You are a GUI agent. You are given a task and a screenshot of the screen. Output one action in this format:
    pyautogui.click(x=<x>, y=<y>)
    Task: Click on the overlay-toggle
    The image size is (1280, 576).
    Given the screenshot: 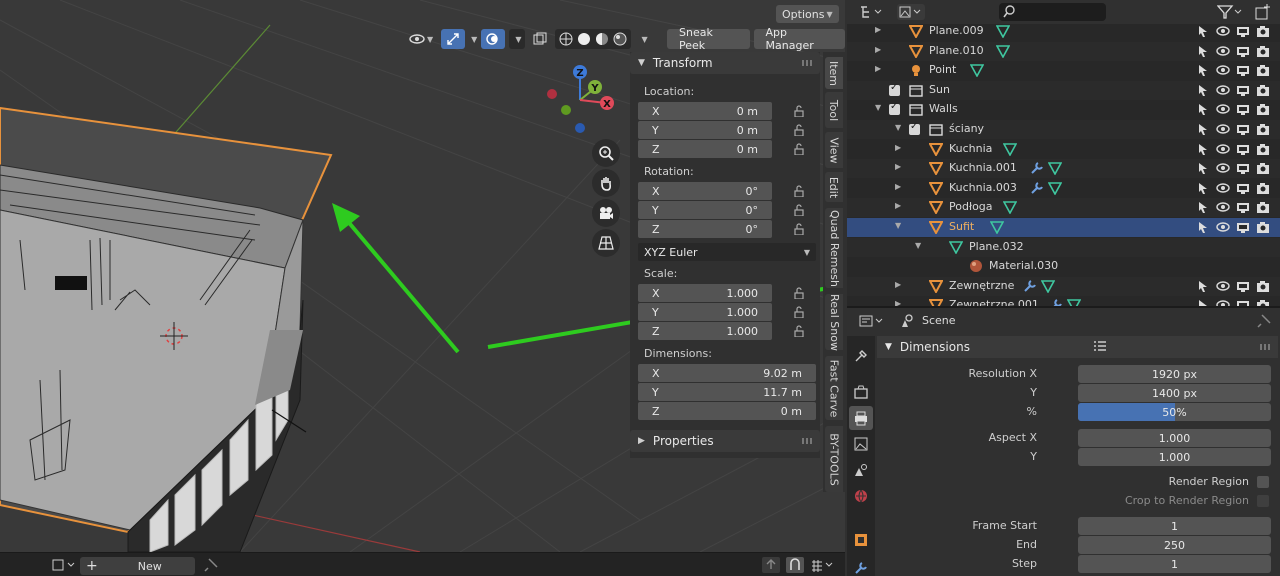 What is the action you would take?
    pyautogui.click(x=493, y=39)
    